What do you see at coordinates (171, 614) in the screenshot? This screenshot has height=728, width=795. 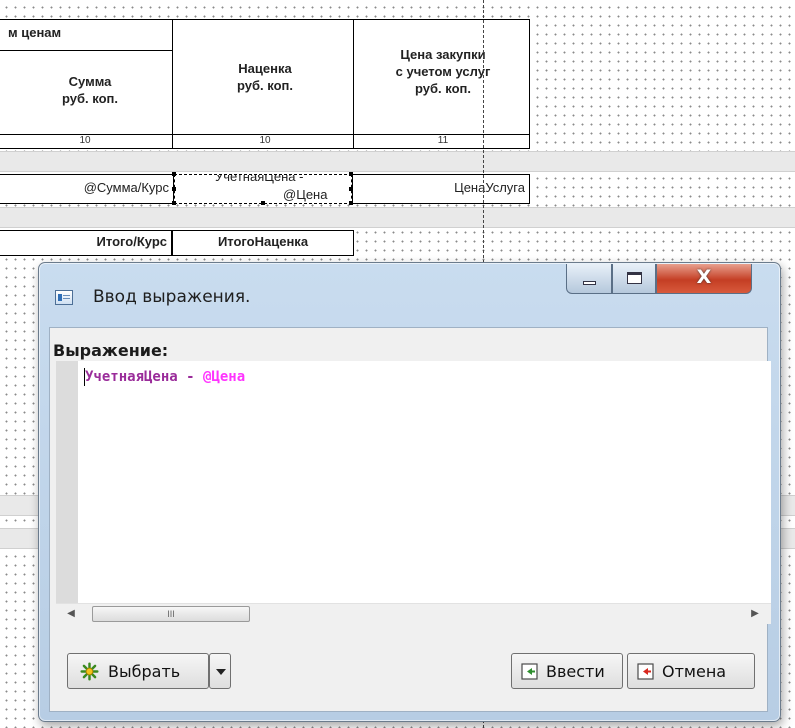 I see `scroll-thumb: III` at bounding box center [171, 614].